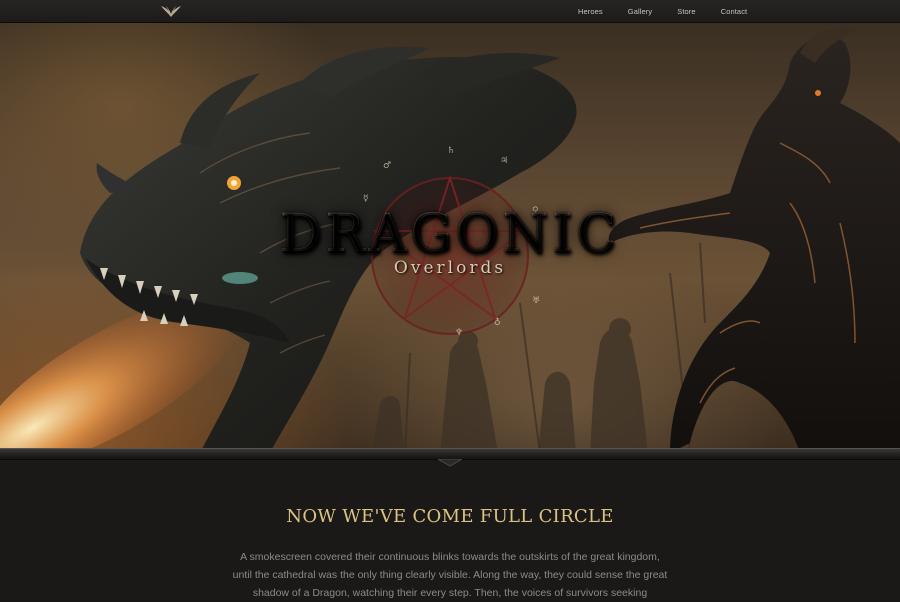 This screenshot has height=602, width=900. I want to click on nav-heroes-link: Heroes, so click(590, 11).